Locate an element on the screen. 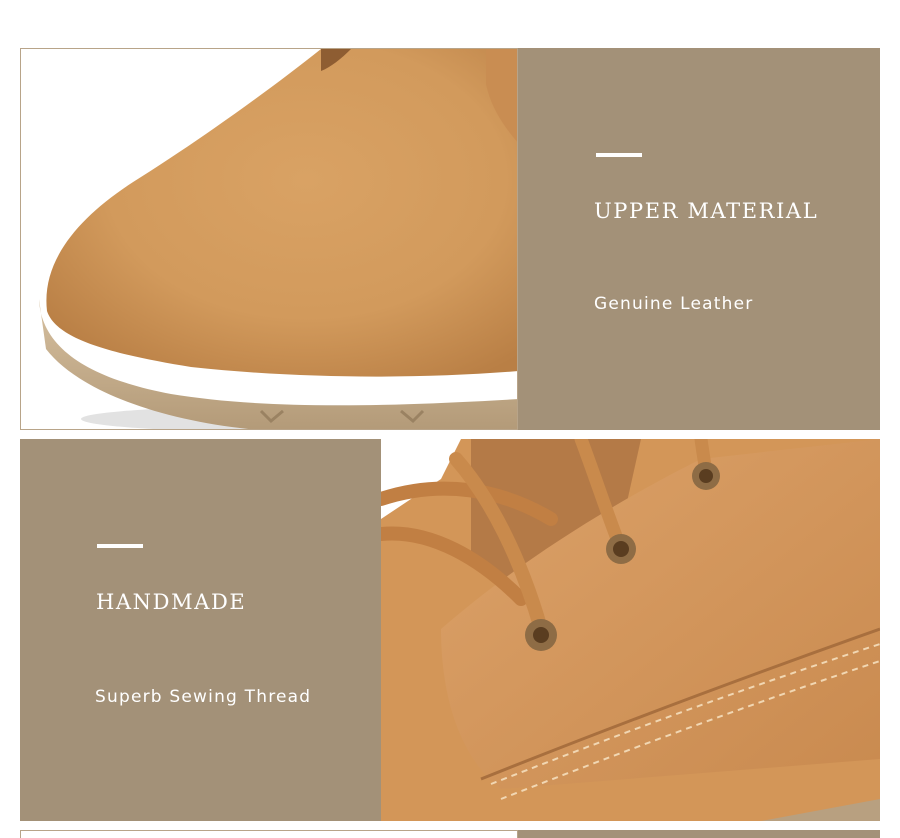 The image size is (900, 838). feature-subtitle: Superb Sewing Thread is located at coordinates (203, 697).